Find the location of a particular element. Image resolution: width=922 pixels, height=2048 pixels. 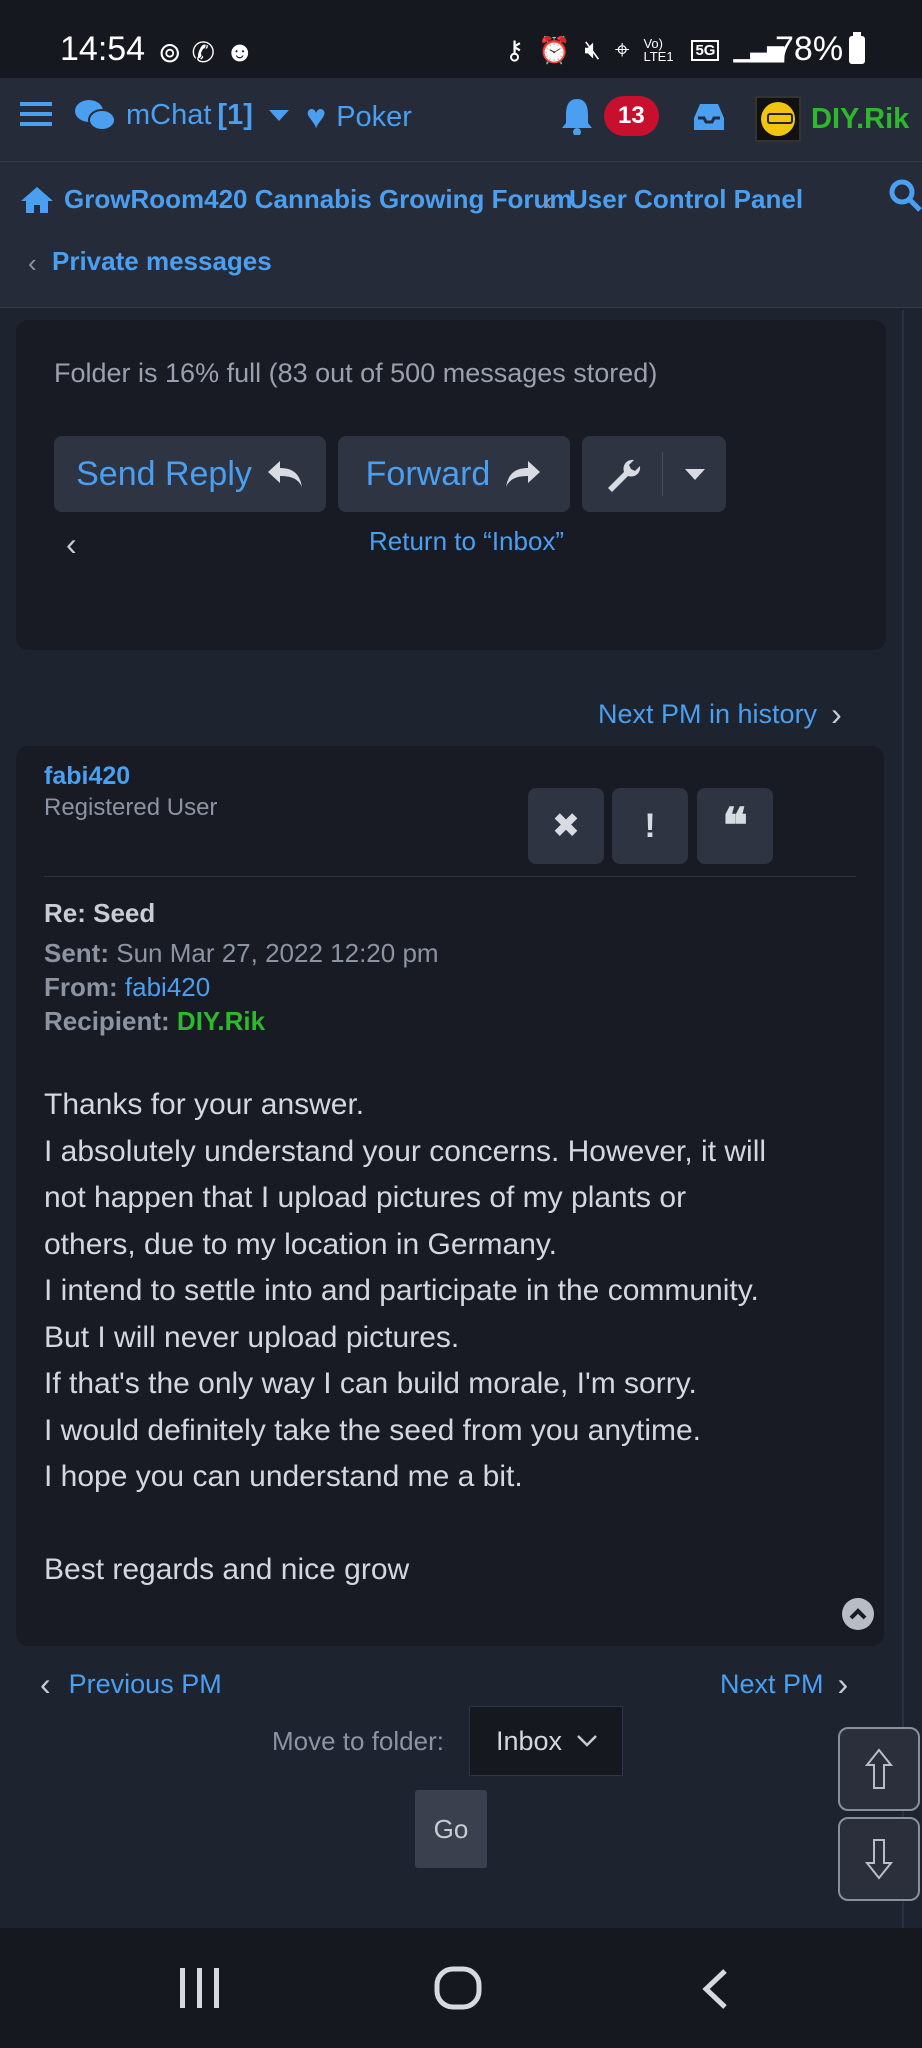

sent-label: Sent: is located at coordinates (76, 953).